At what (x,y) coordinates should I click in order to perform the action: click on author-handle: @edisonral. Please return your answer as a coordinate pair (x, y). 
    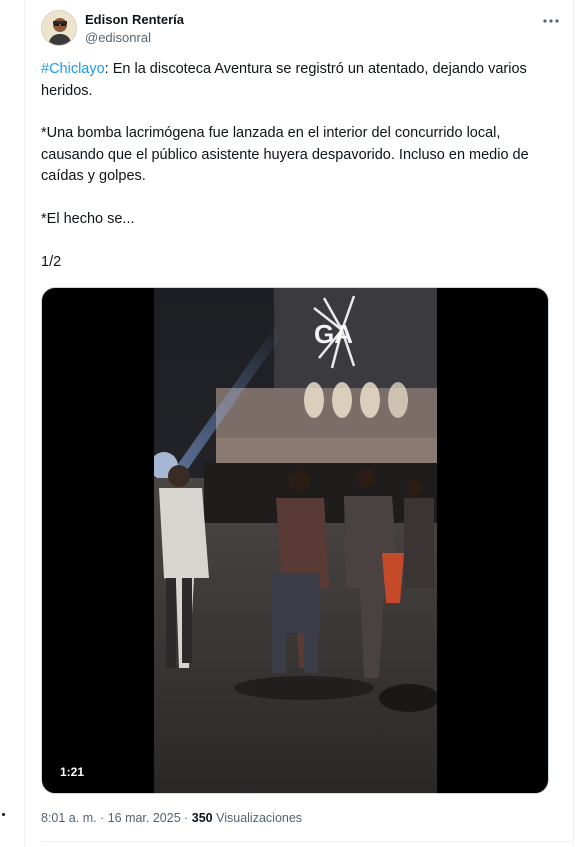
    Looking at the image, I should click on (134, 38).